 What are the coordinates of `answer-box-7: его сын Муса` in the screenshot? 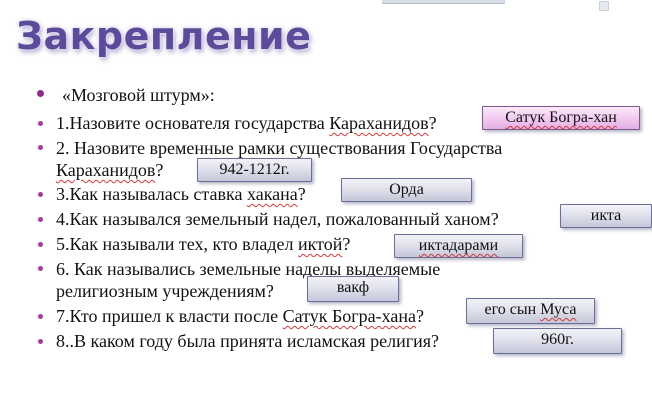 It's located at (530, 311).